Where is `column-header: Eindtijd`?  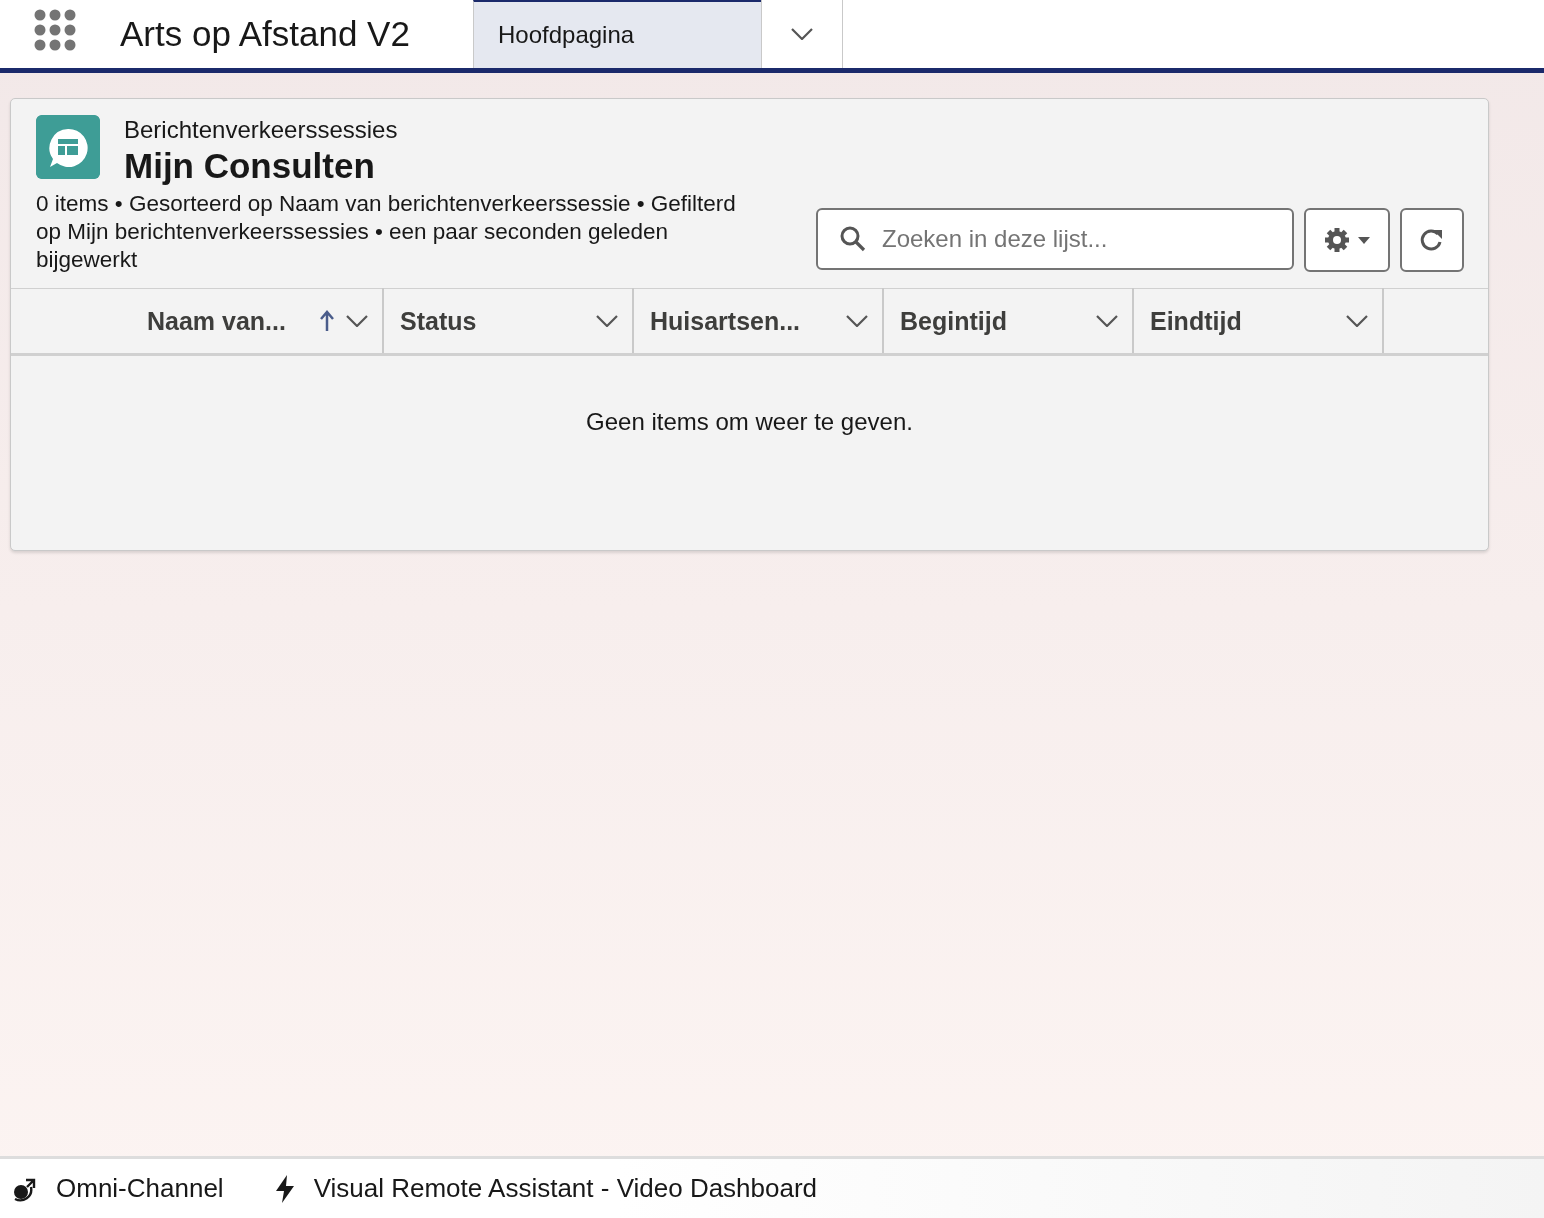 column-header: Eindtijd is located at coordinates (1258, 321).